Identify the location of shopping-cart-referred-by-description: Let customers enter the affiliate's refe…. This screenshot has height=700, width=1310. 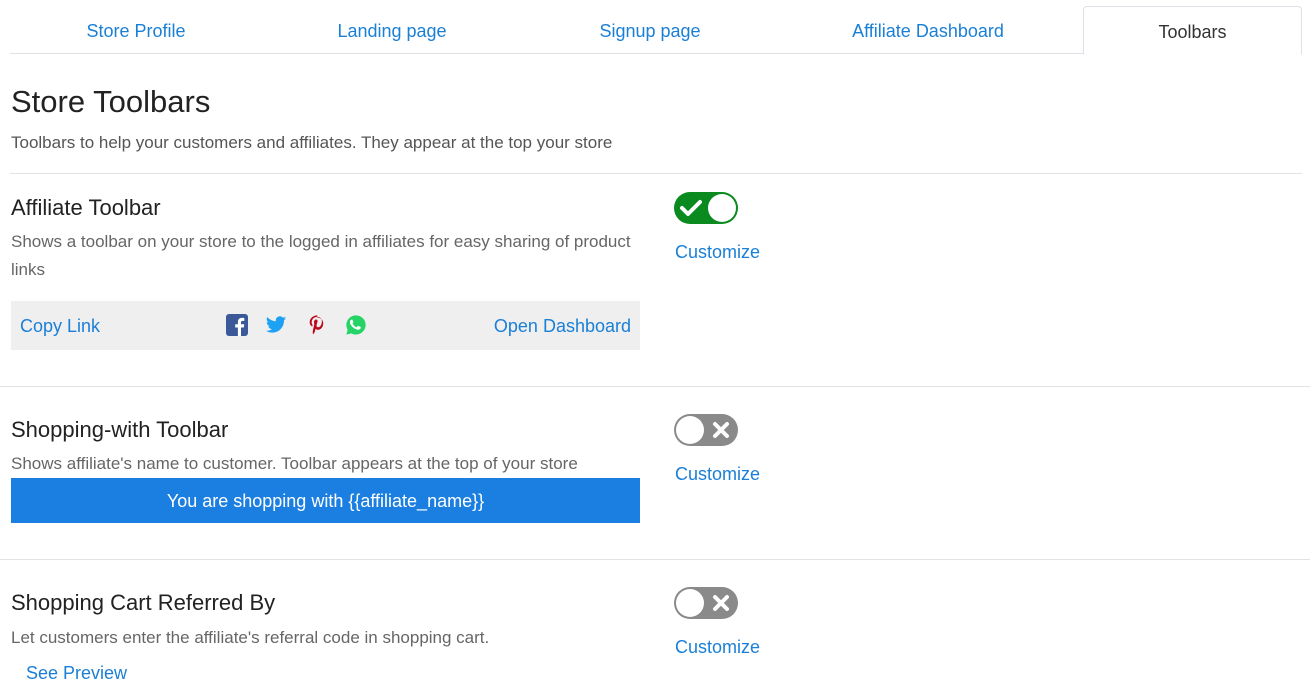
(250, 637).